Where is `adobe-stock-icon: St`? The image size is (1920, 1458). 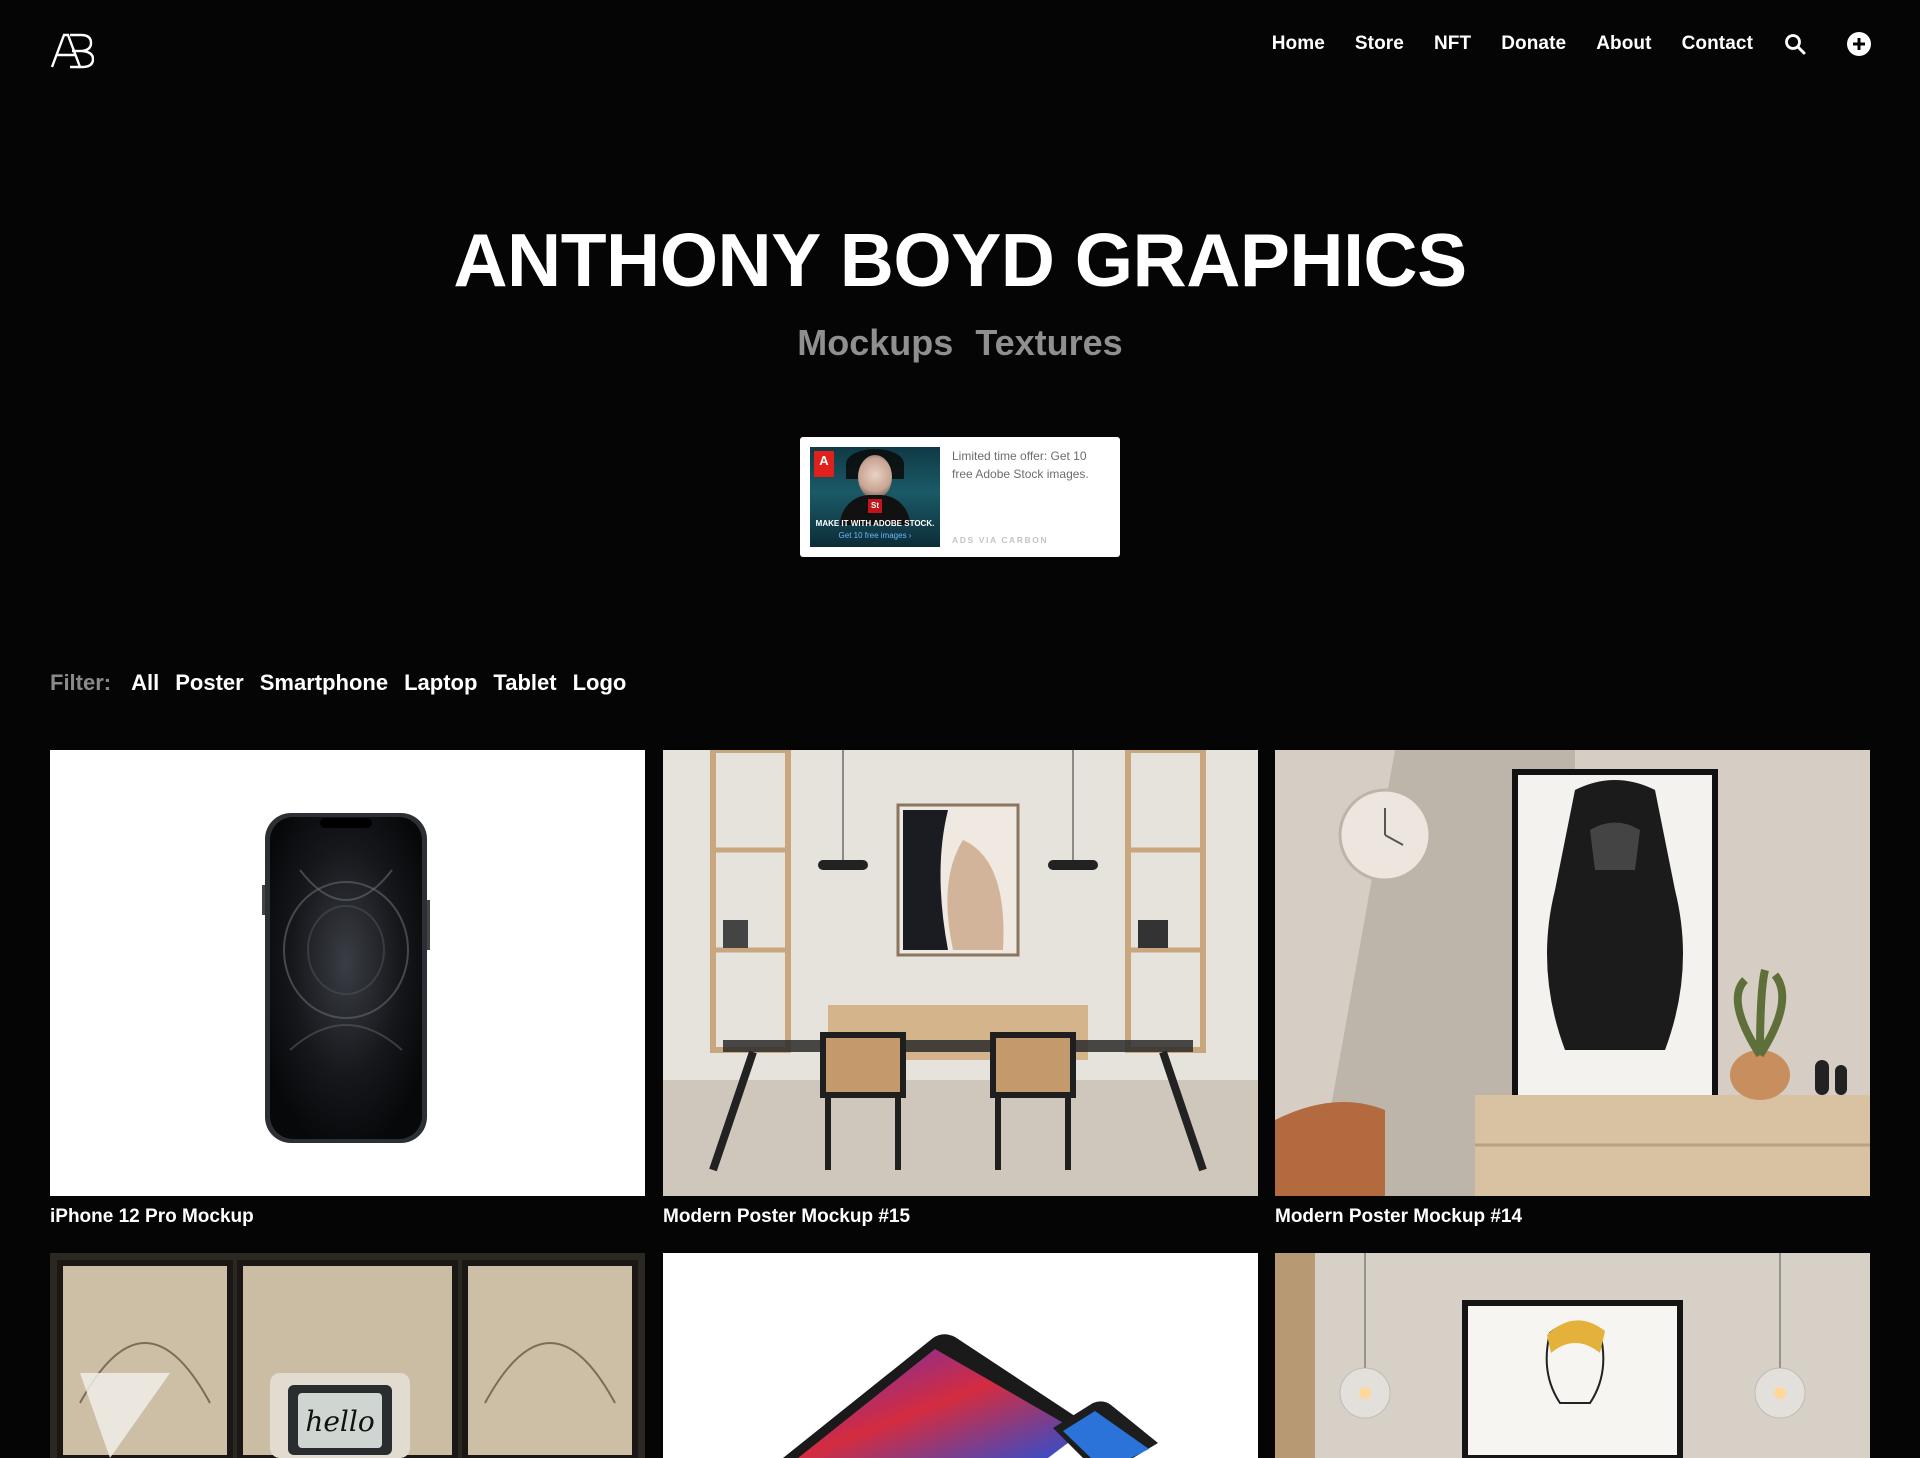
adobe-stock-icon: St is located at coordinates (875, 506).